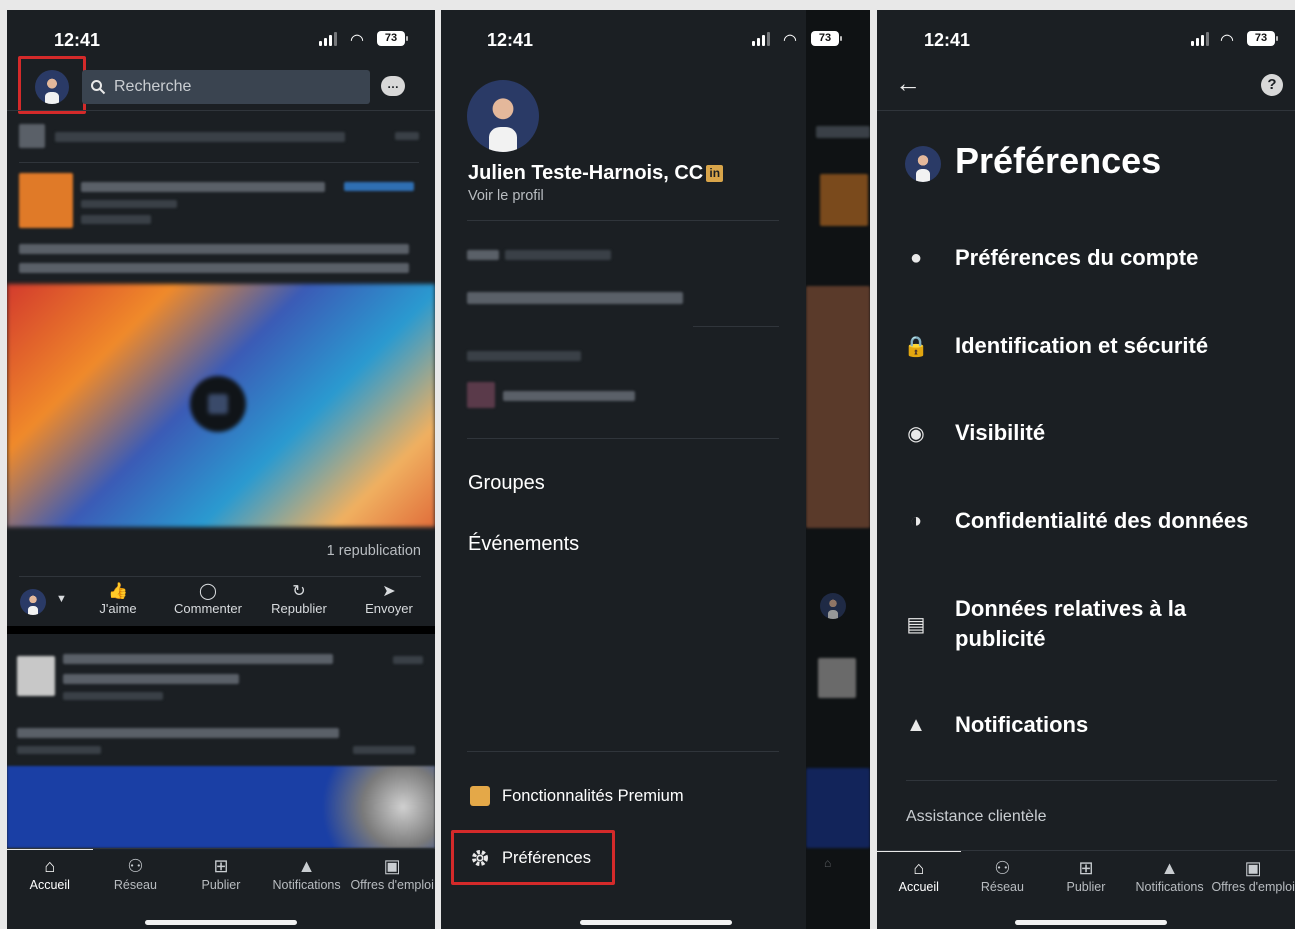 The image size is (1295, 929). I want to click on data-privacy-item: ◑ Confidentialité des données, so click(1086, 521).